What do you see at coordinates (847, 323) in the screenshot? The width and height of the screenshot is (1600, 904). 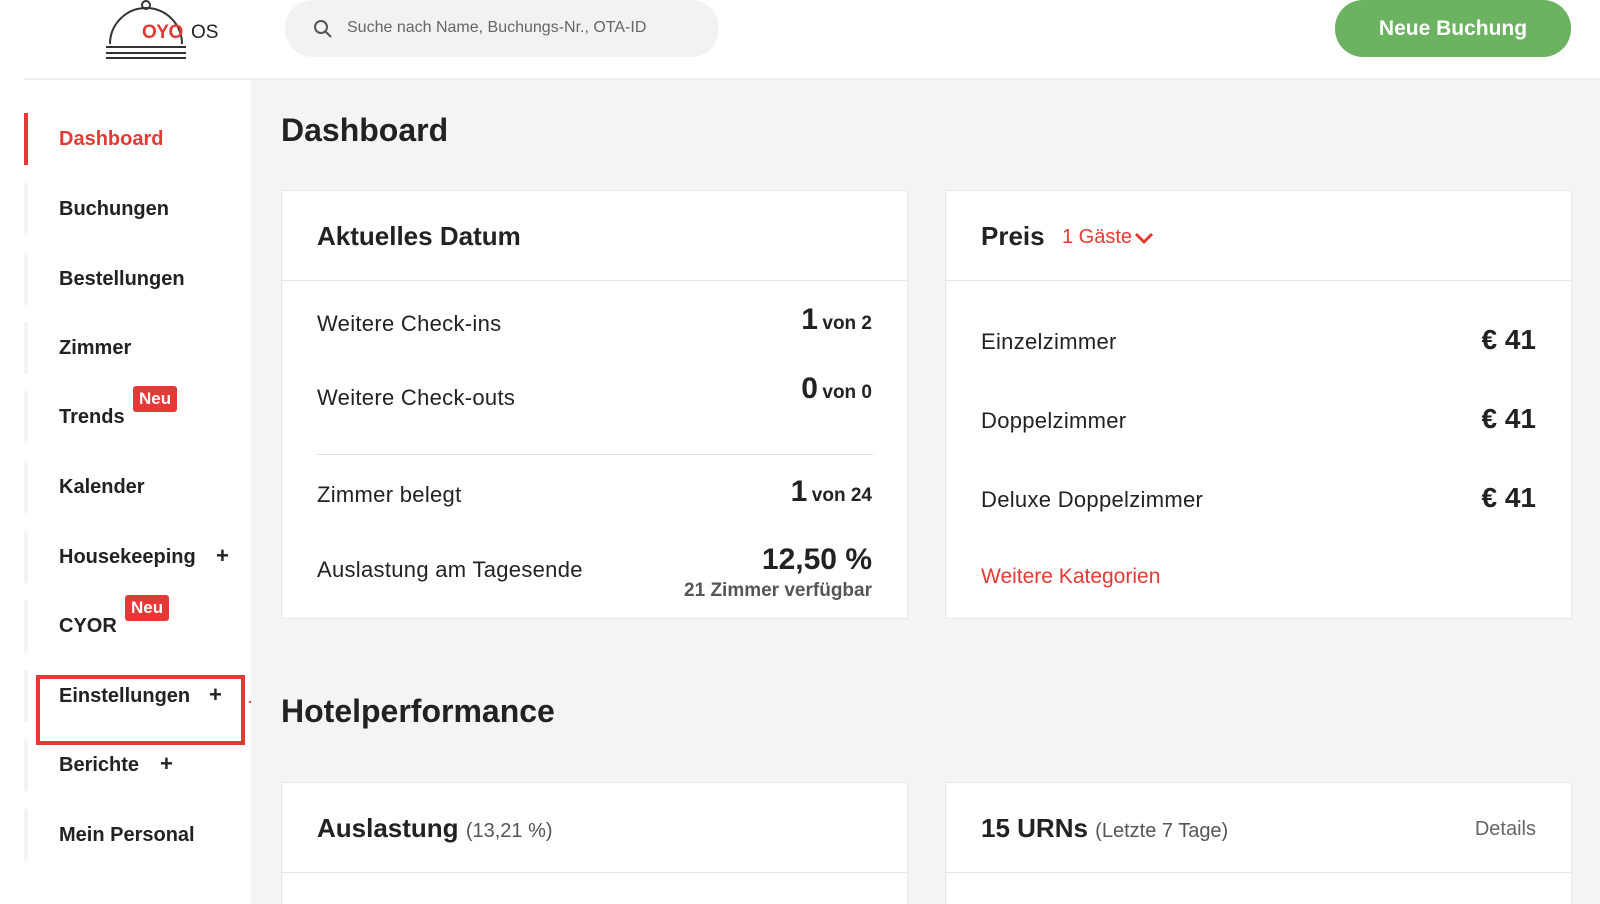 I see `checkins-total: von 2` at bounding box center [847, 323].